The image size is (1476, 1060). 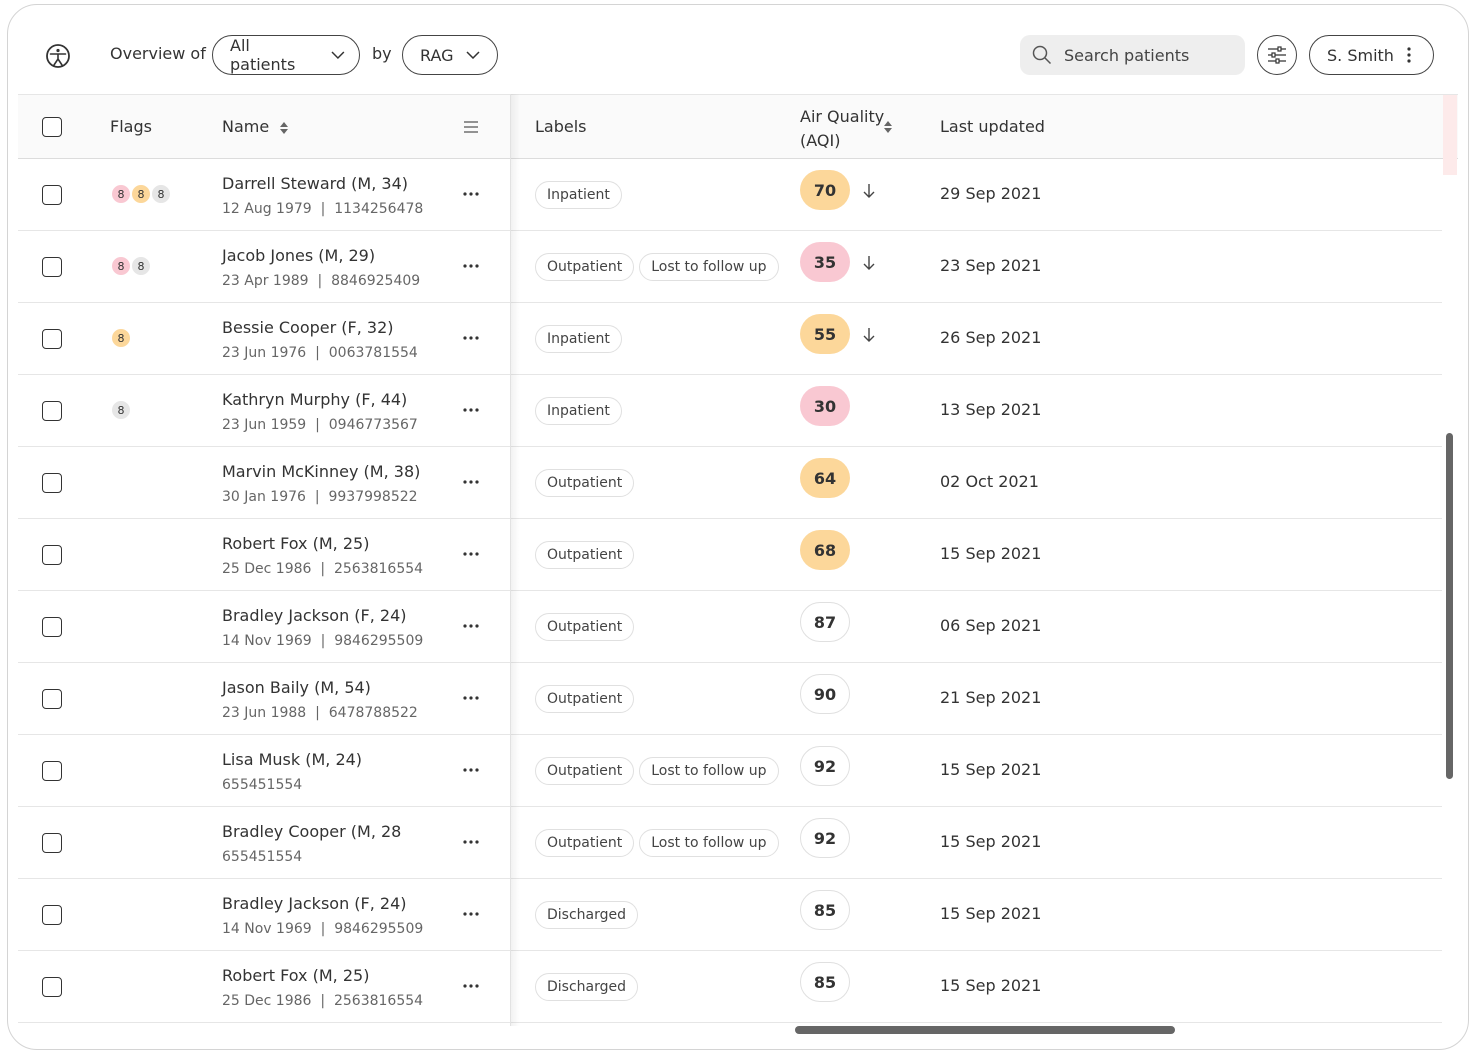 I want to click on patient-meta: 655451554, so click(x=262, y=857).